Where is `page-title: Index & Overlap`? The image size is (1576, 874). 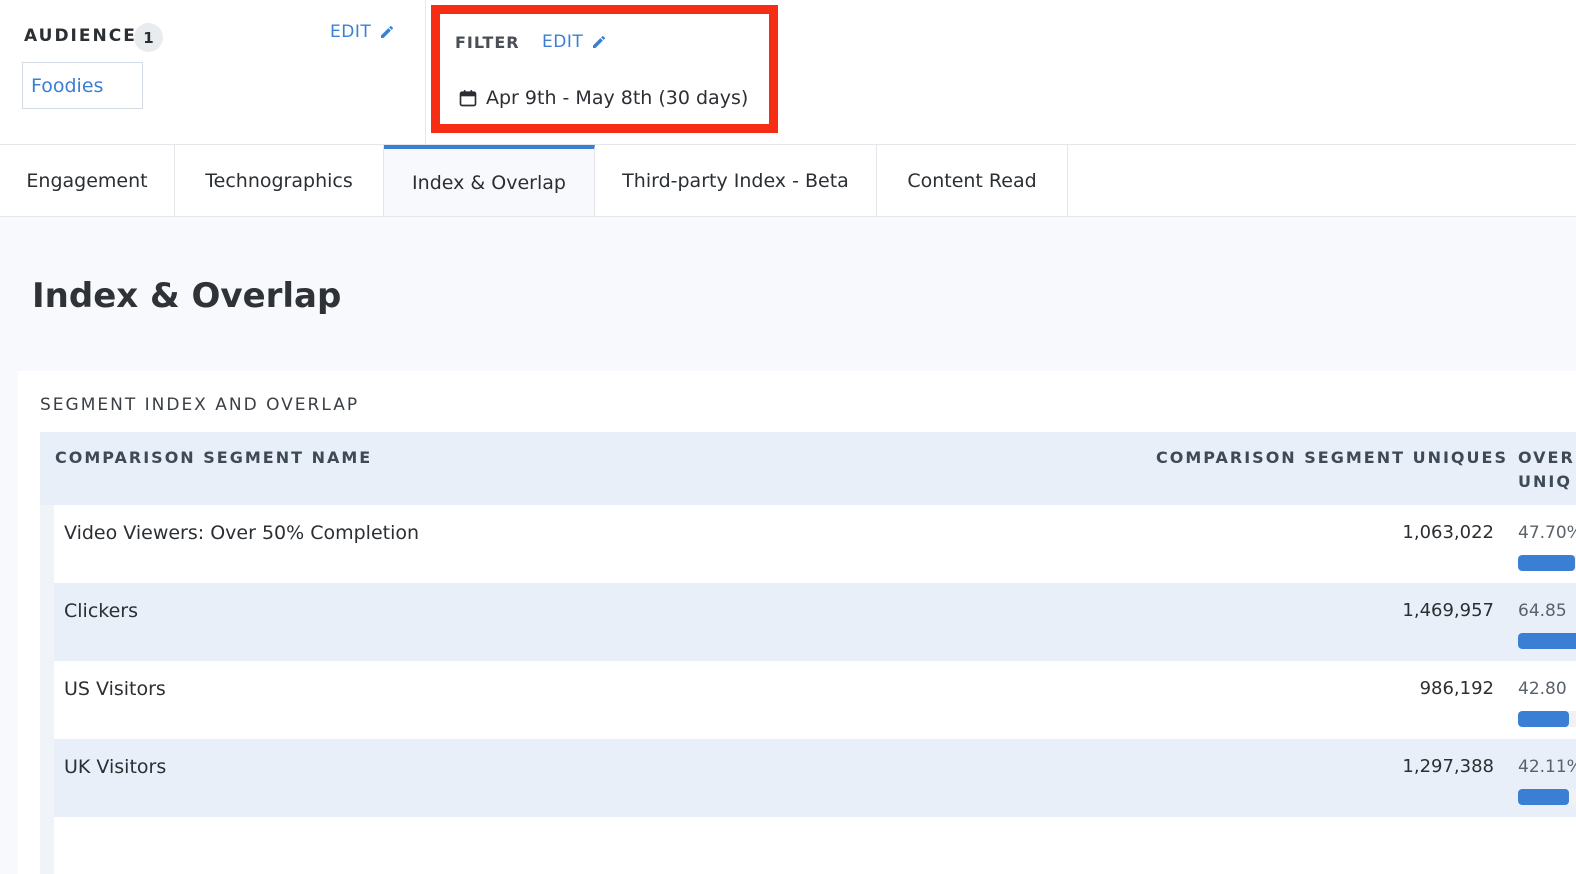 page-title: Index & Overlap is located at coordinates (187, 296).